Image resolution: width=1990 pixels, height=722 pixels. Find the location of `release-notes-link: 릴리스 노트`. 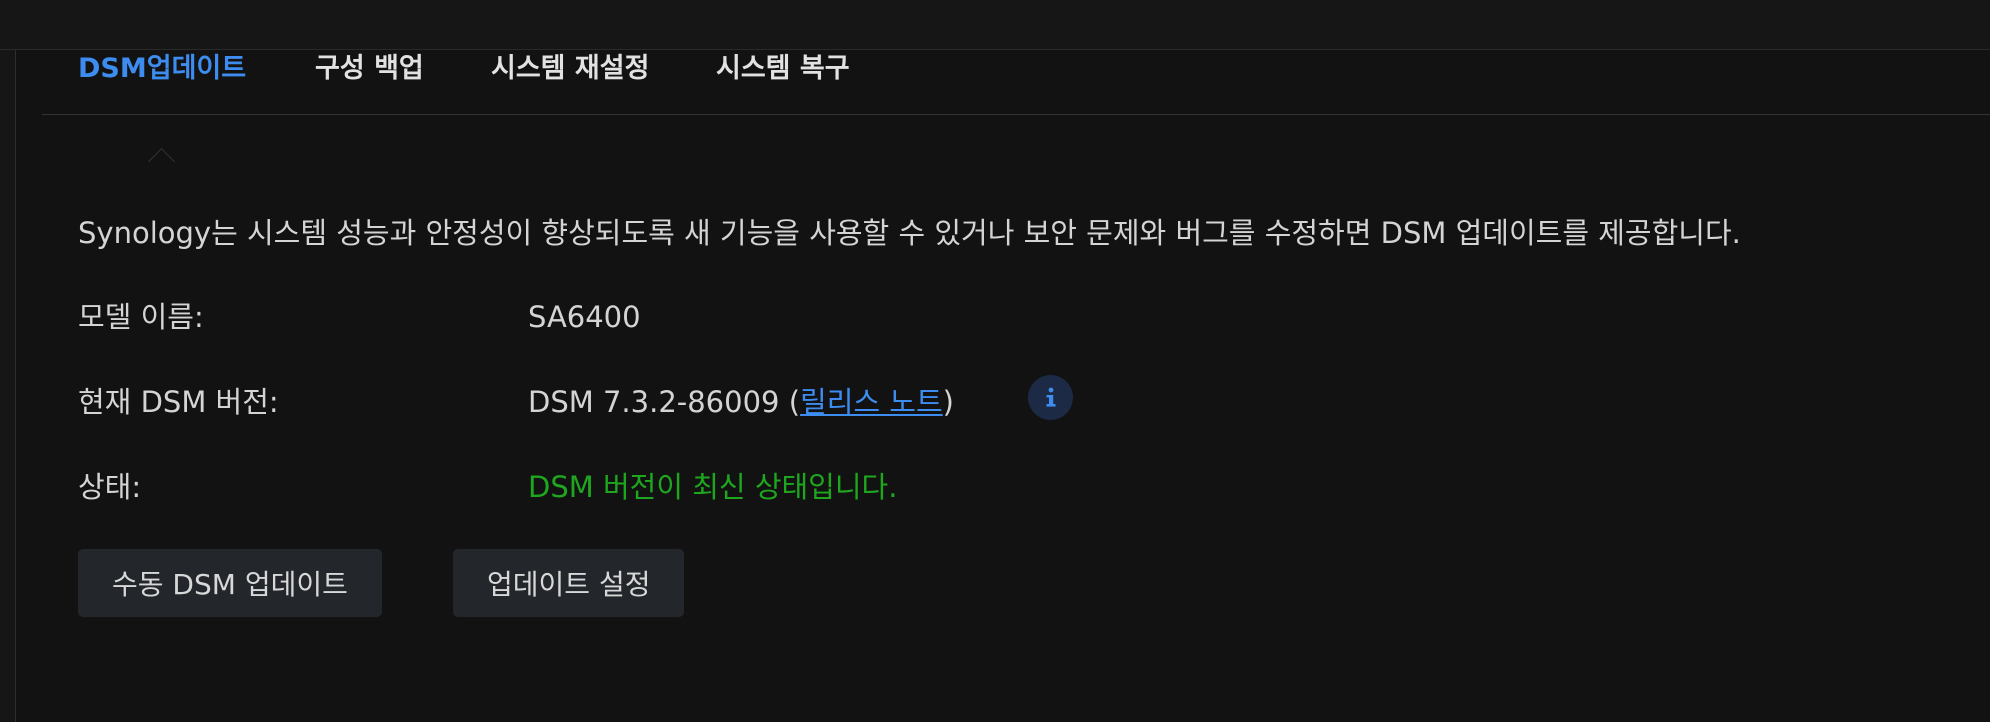

release-notes-link: 릴리스 노트 is located at coordinates (871, 402).